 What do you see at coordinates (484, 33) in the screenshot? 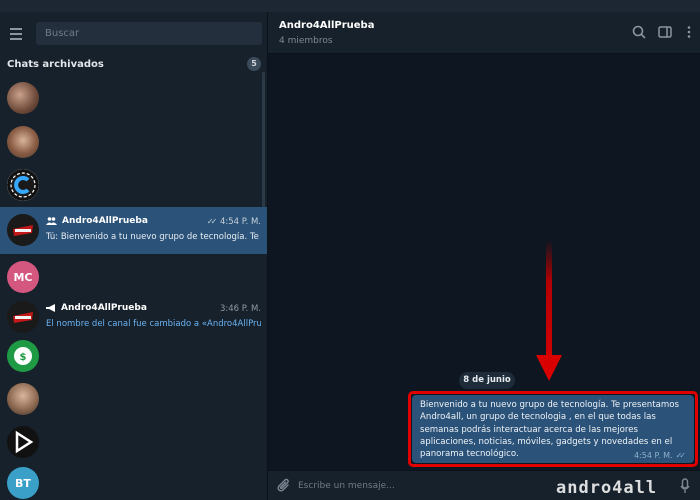
I see `chat-header: Andro4AllPrueba 4 miembros` at bounding box center [484, 33].